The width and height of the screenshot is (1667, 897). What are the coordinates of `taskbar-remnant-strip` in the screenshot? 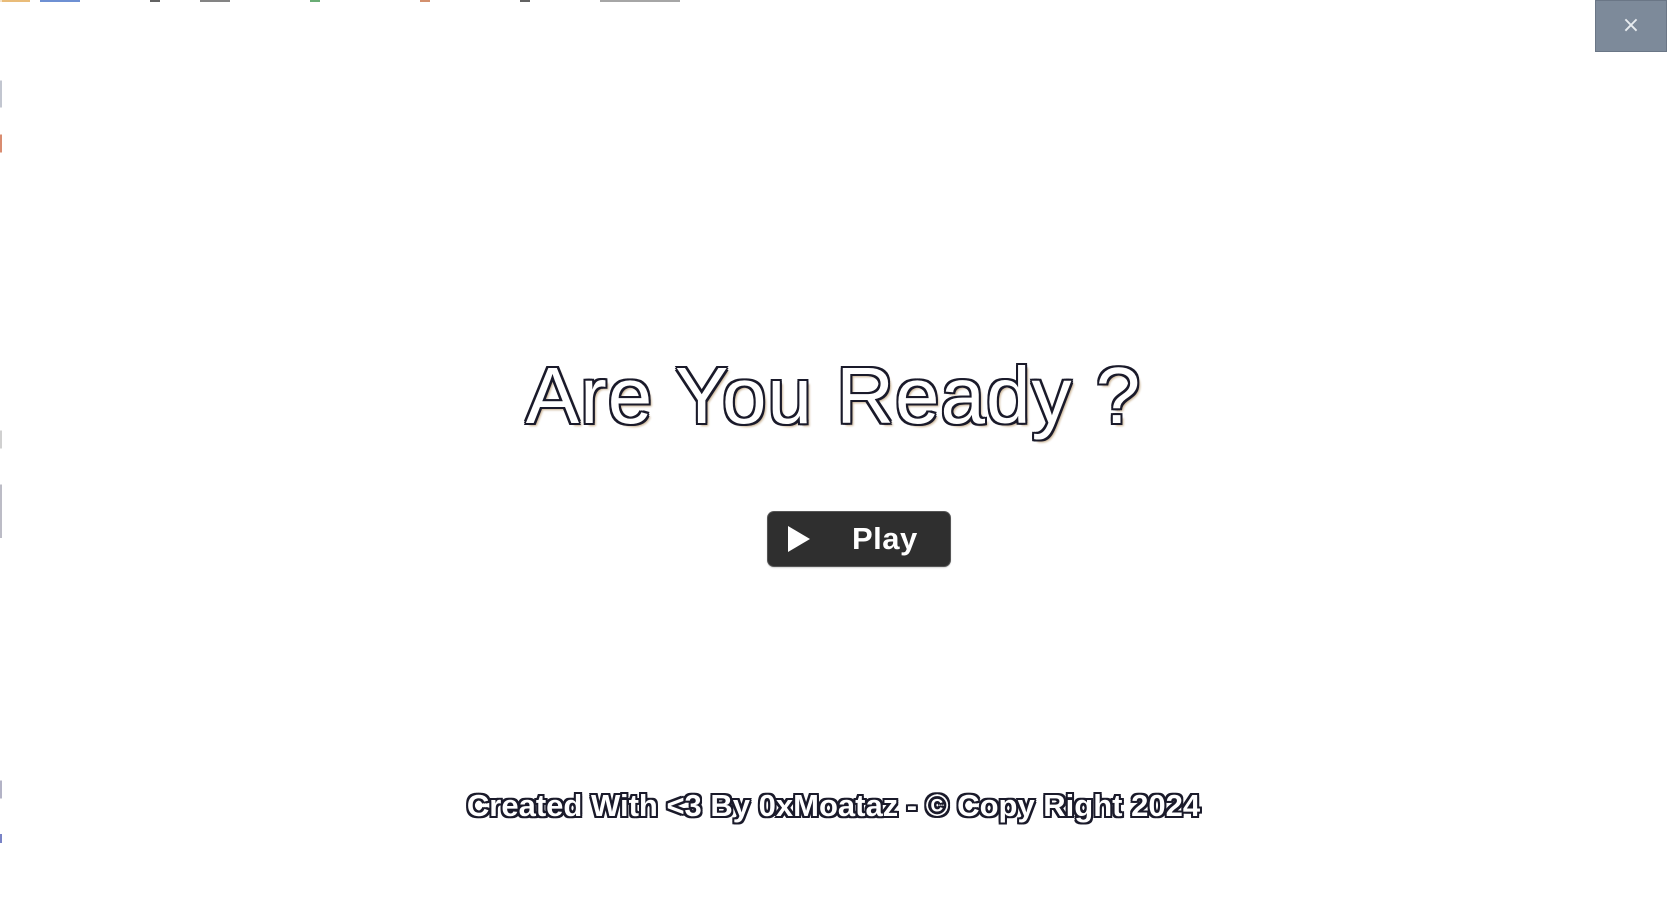 It's located at (500, 1).